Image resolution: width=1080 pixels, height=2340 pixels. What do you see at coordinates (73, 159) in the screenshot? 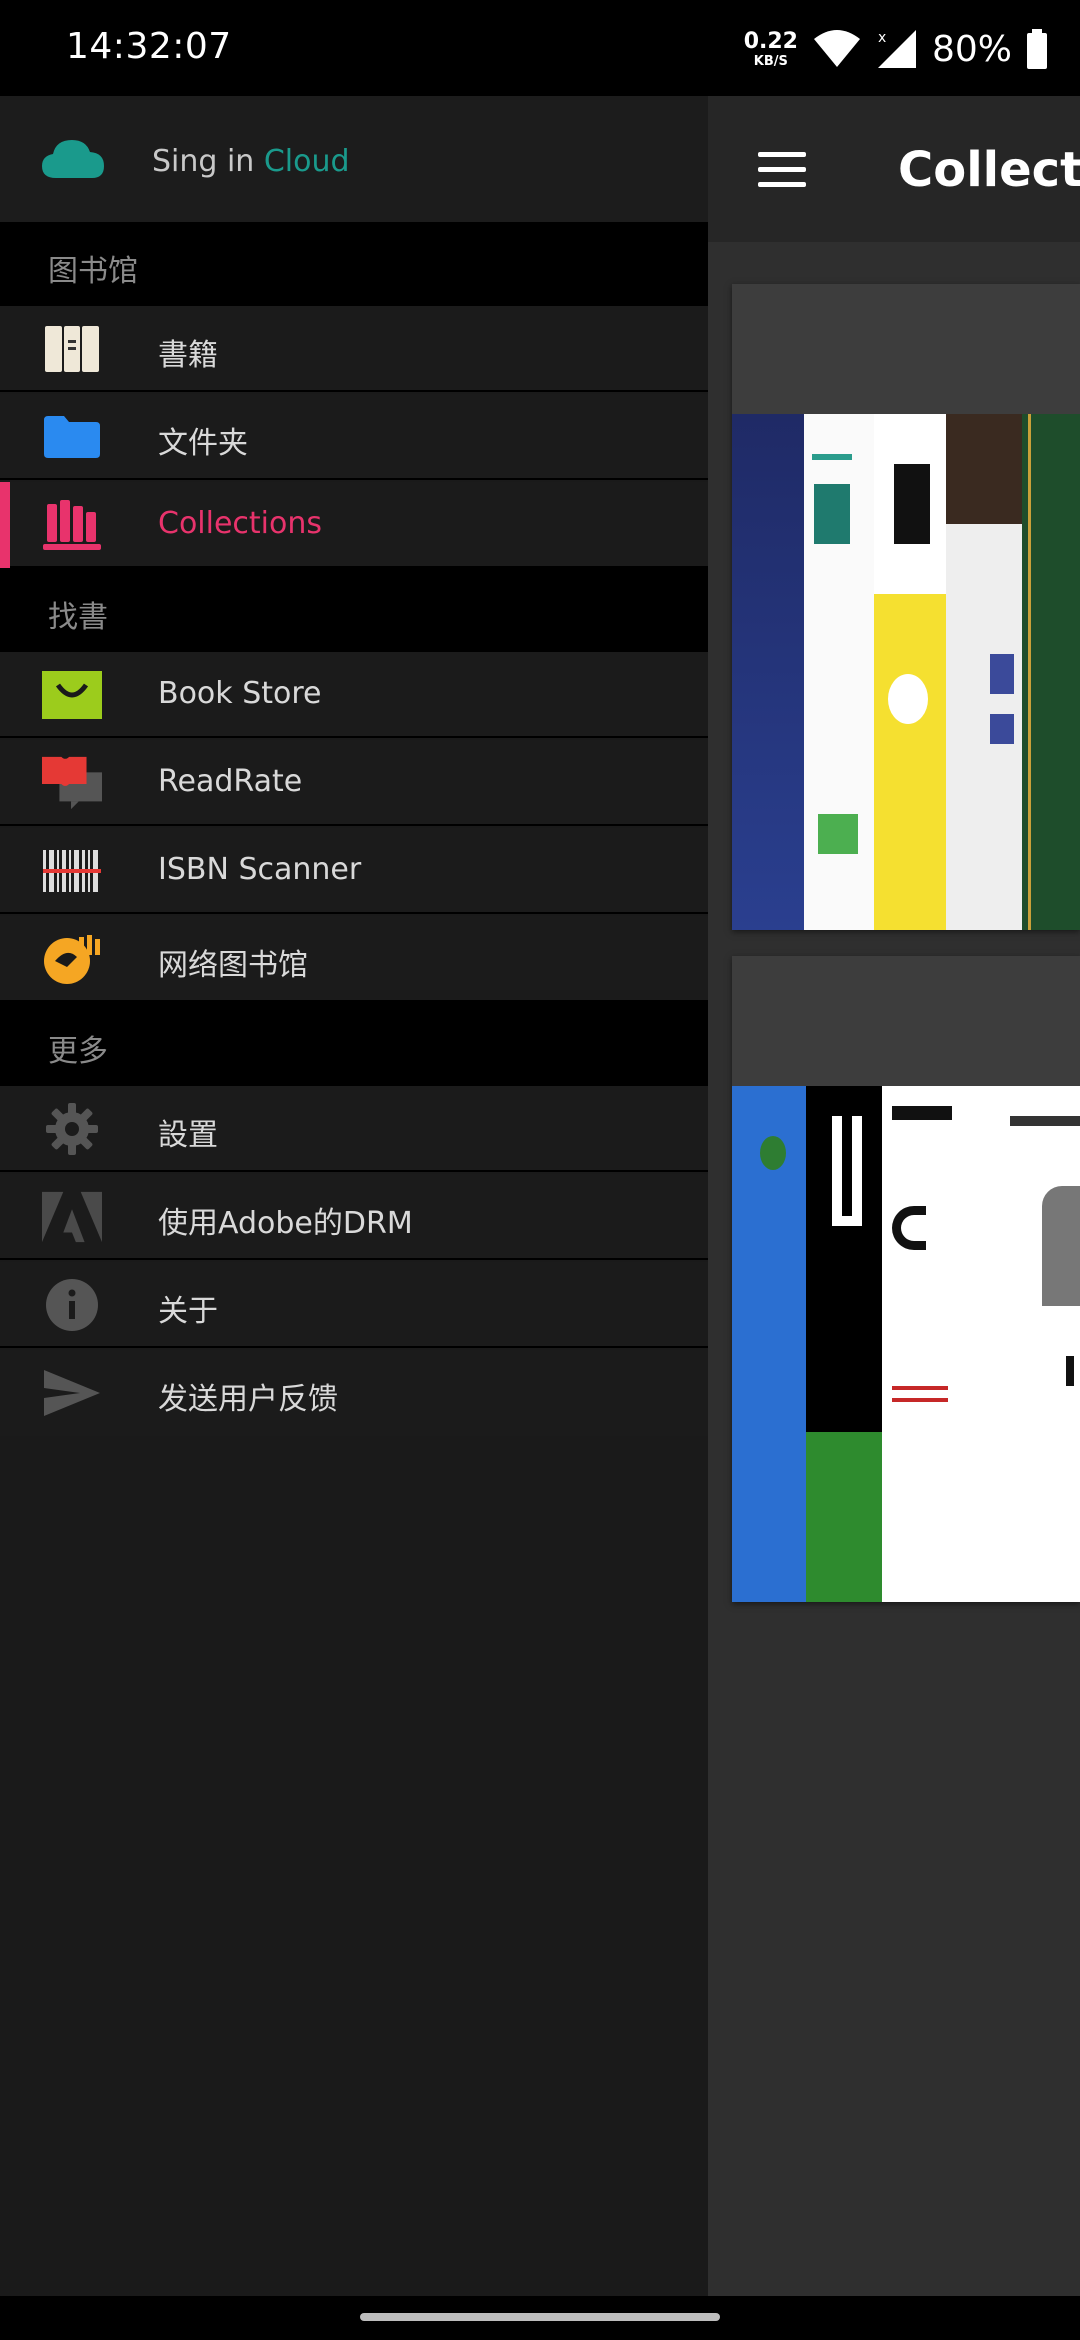
I see `cloud-icon` at bounding box center [73, 159].